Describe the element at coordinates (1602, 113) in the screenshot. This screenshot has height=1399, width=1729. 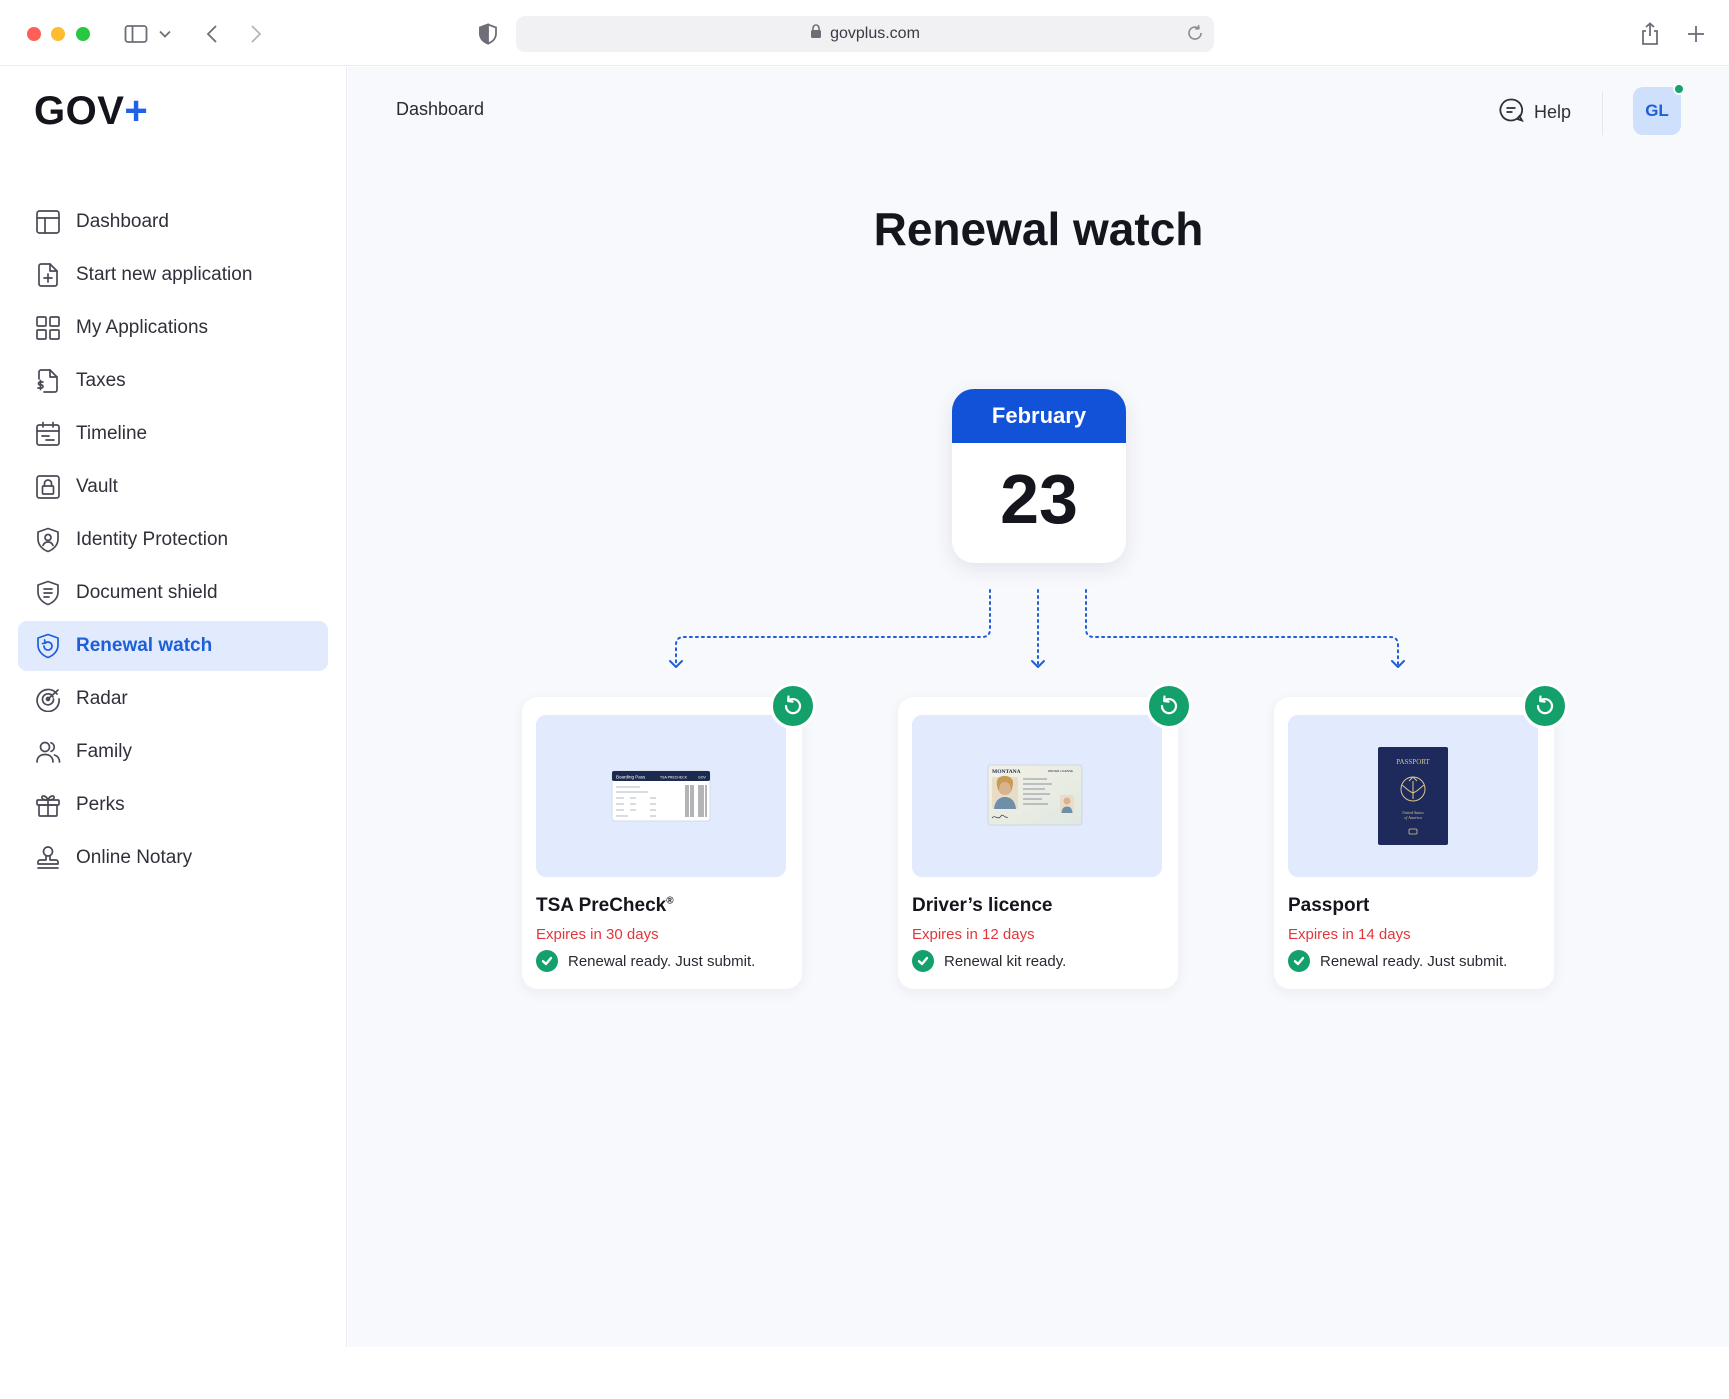
I see `topbar-divider` at that location.